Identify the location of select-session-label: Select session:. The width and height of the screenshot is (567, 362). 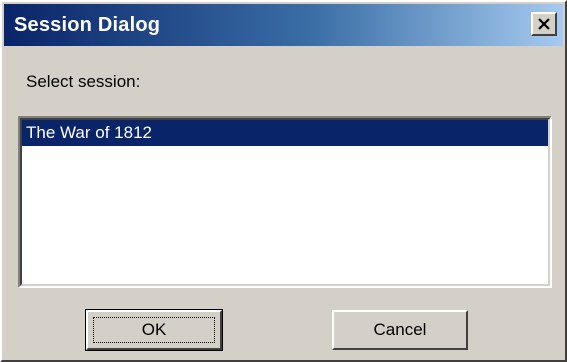
(83, 81).